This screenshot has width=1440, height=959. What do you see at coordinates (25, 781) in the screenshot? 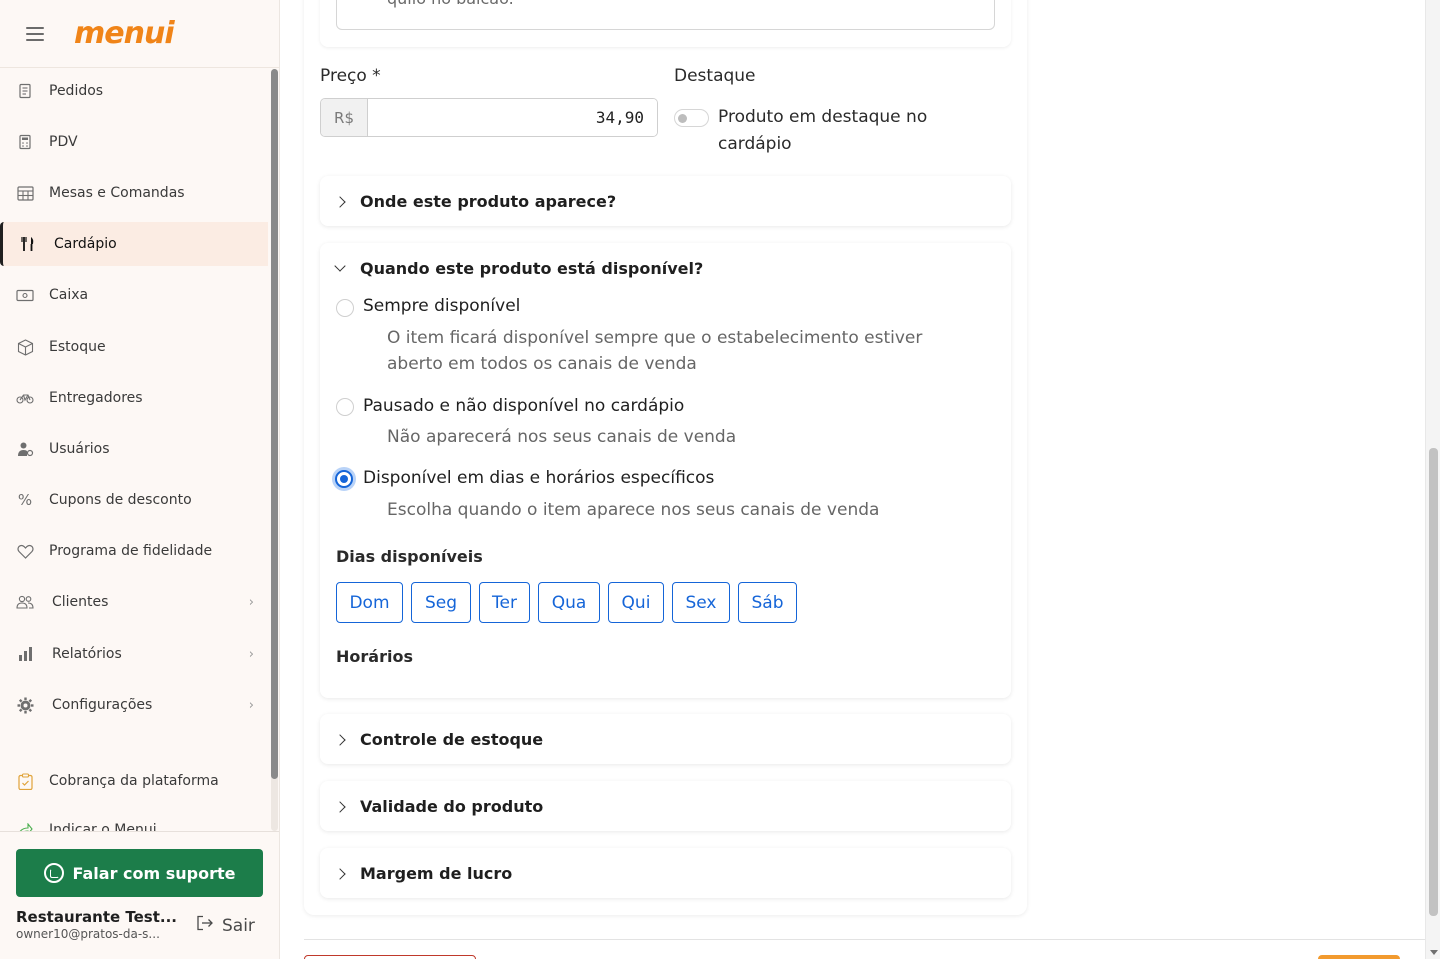
I see `clipboard-icon` at bounding box center [25, 781].